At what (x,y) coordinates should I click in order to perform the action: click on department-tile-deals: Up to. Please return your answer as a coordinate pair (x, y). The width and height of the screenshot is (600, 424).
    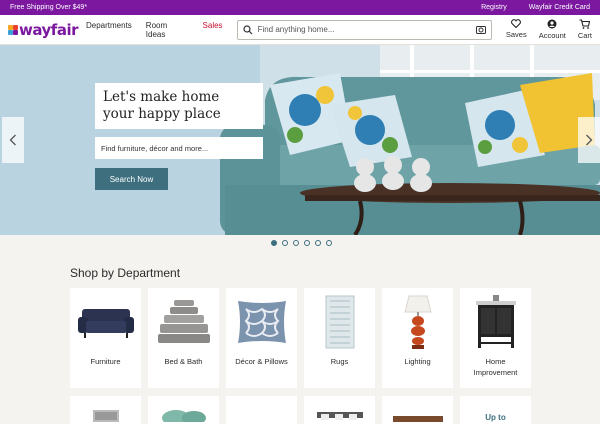
    Looking at the image, I should click on (495, 410).